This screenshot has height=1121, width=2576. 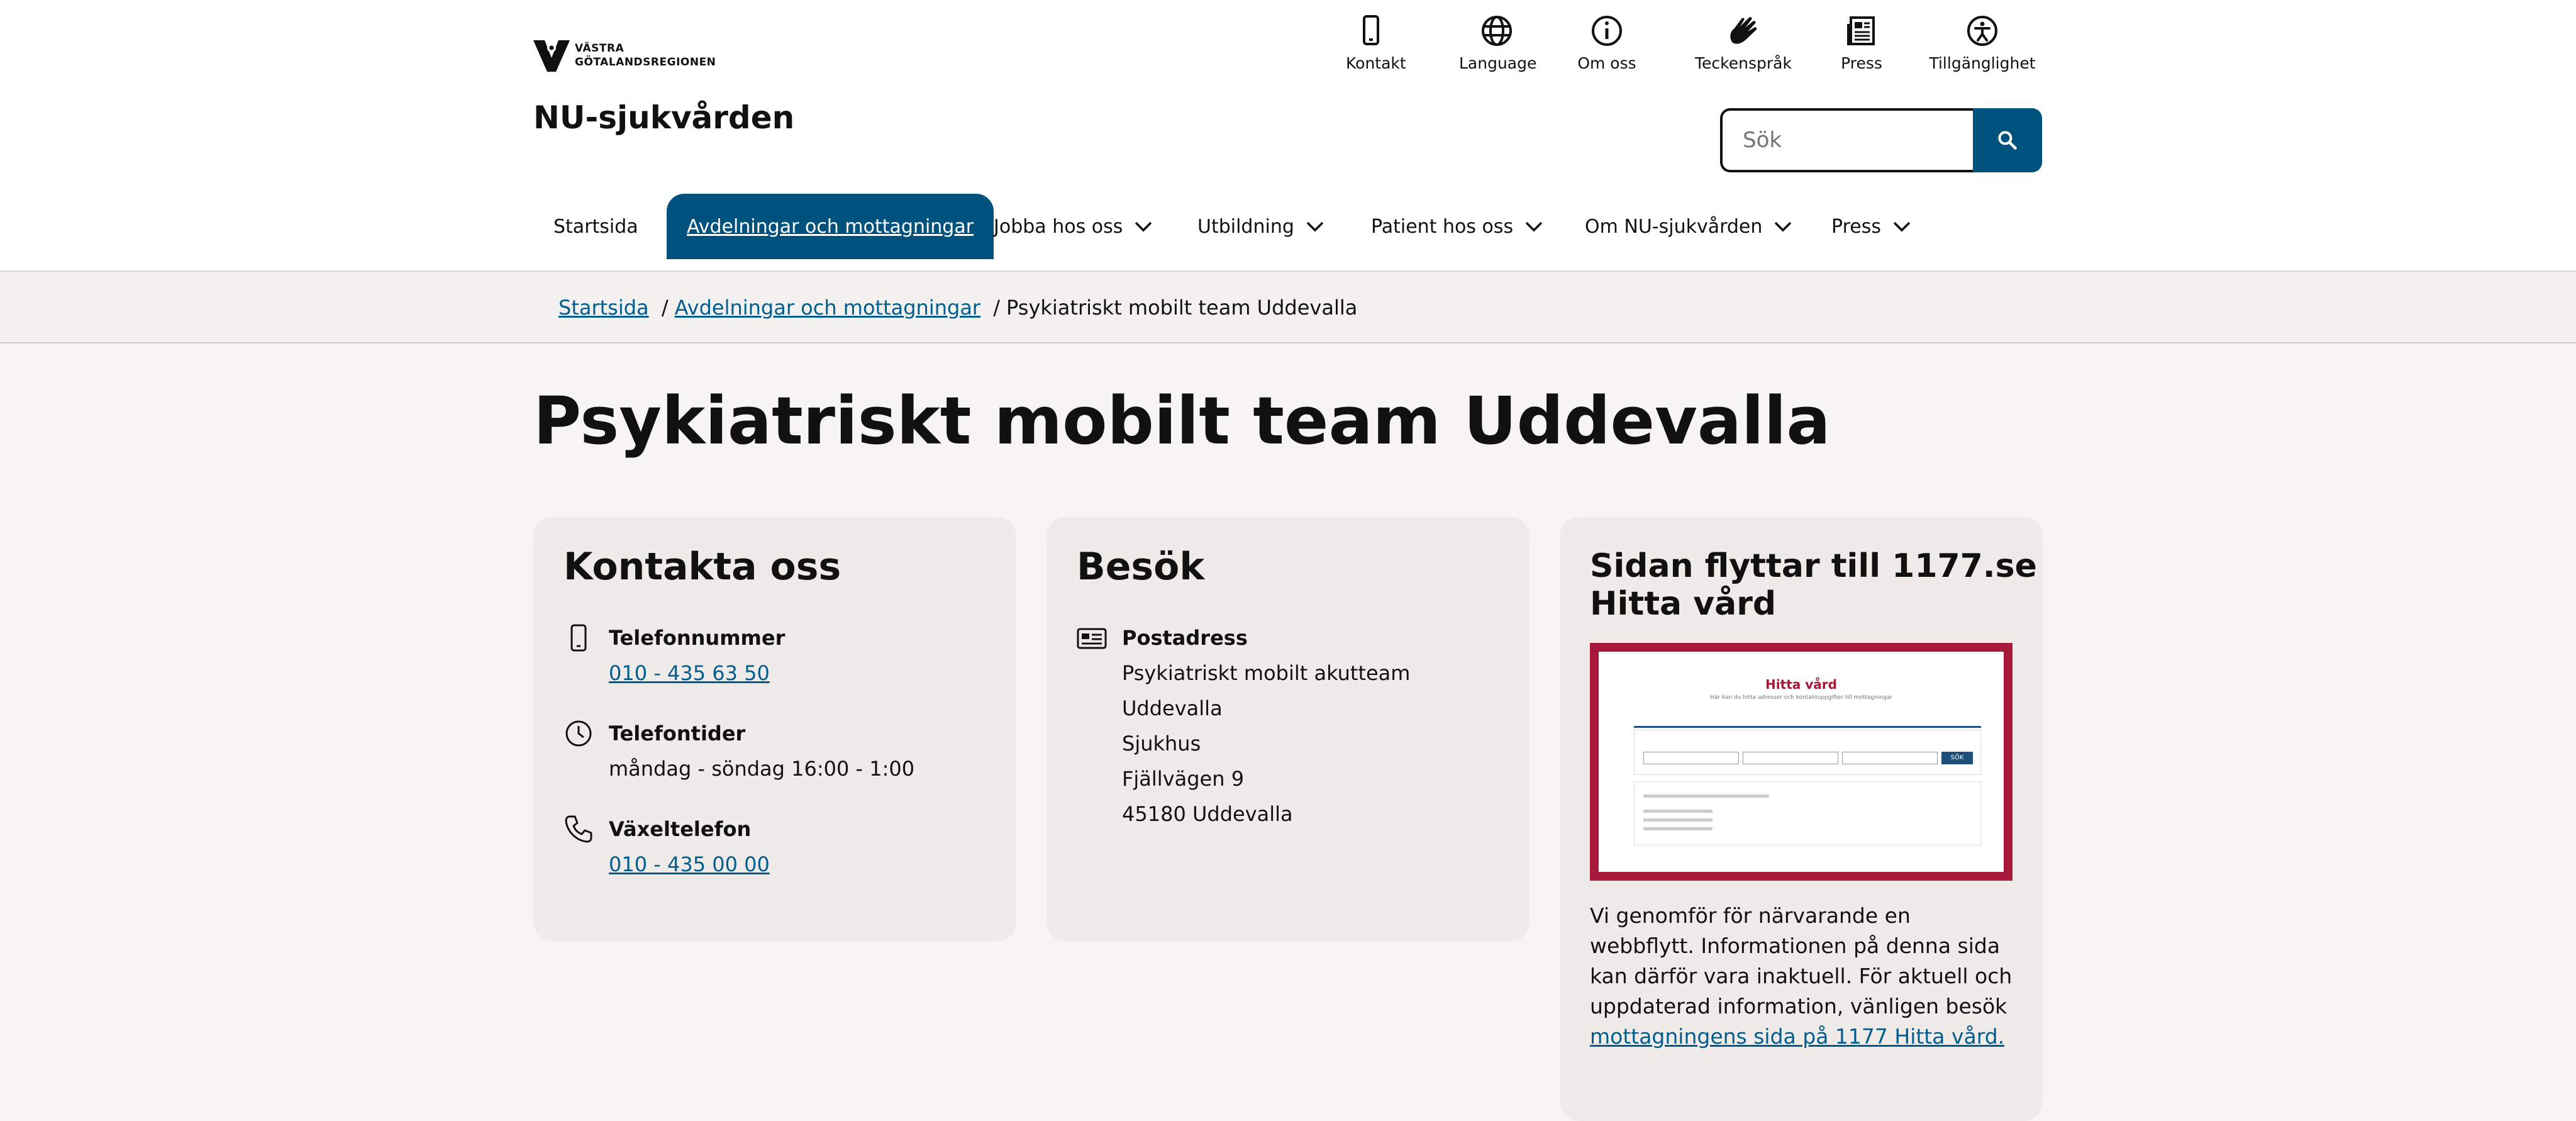 What do you see at coordinates (1854, 140) in the screenshot?
I see `search-input` at bounding box center [1854, 140].